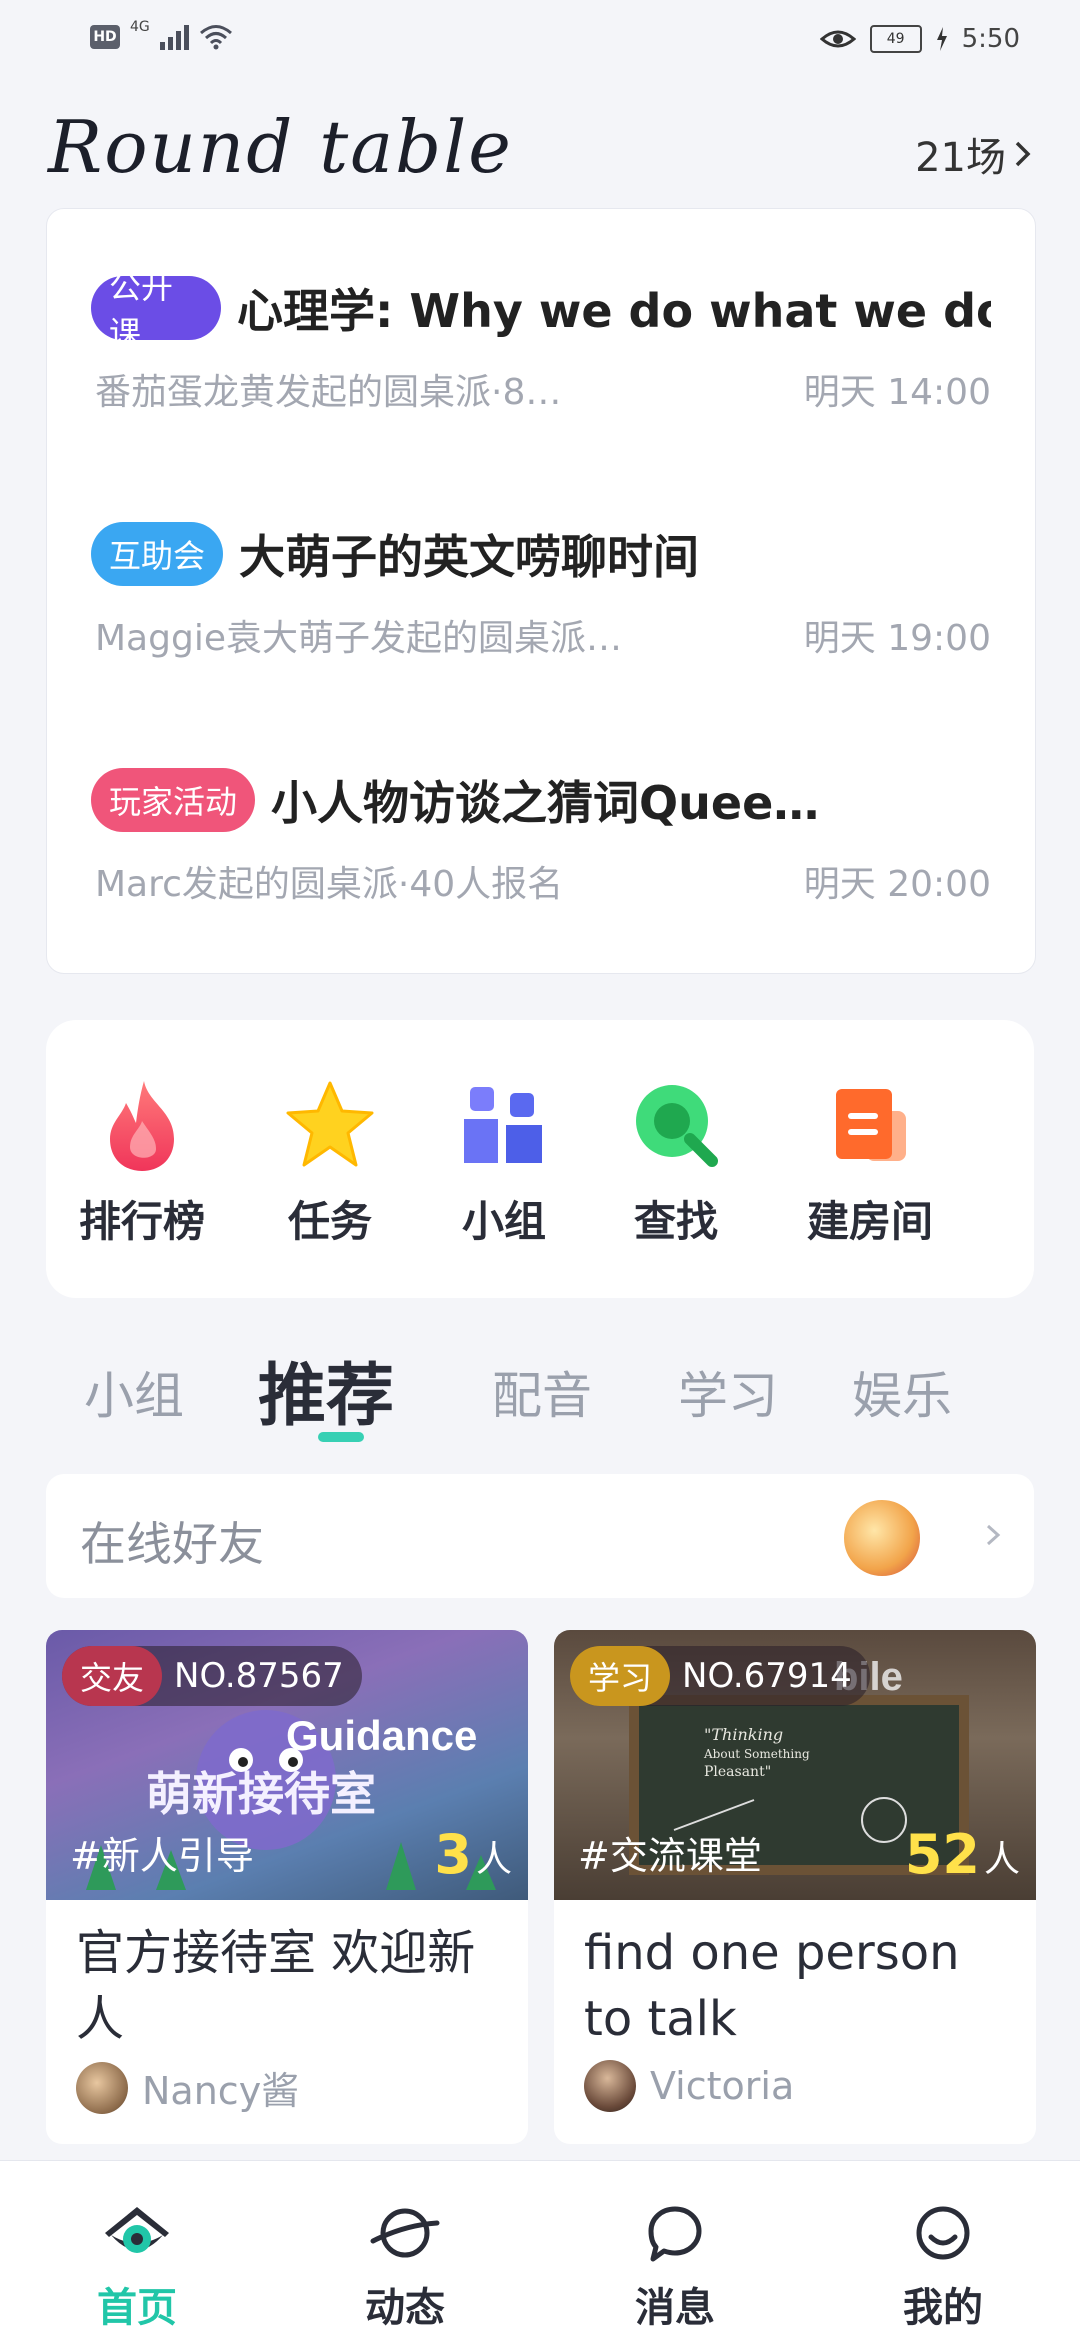 The image size is (1080, 2341). I want to click on shortcut-groups: 小组, so click(504, 1159).